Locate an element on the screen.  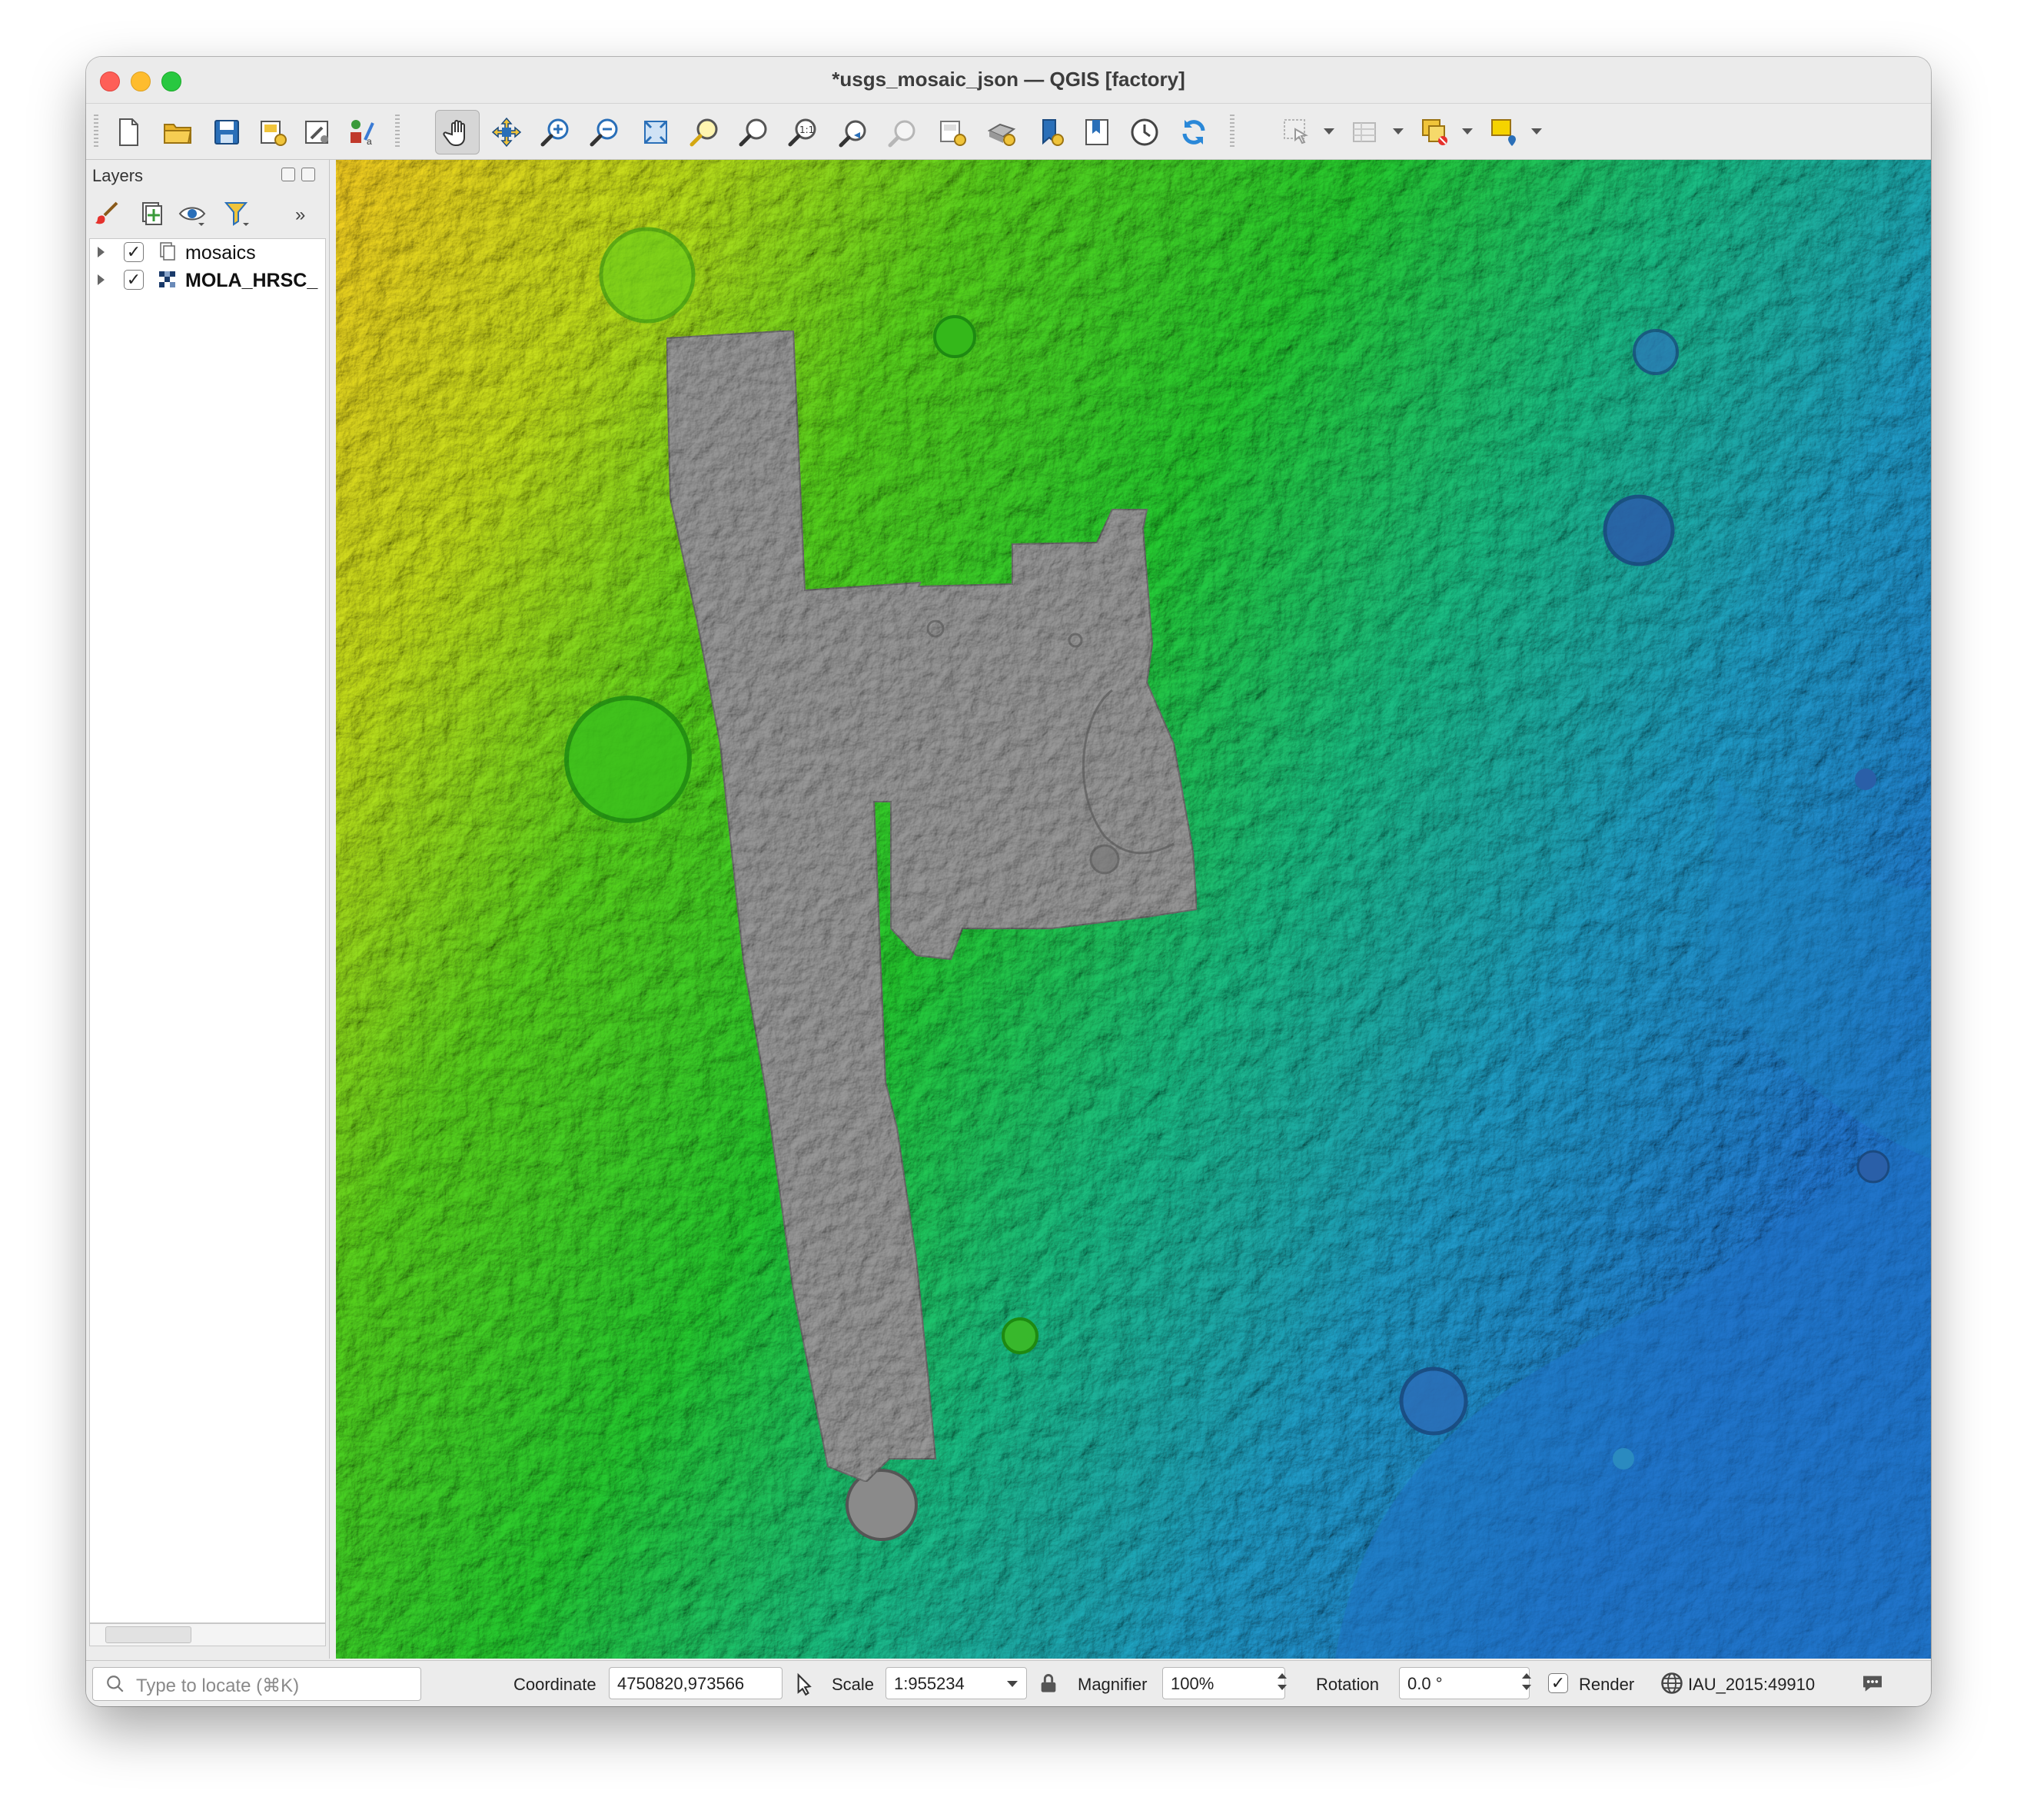
layout-manager-button is located at coordinates (317, 132).